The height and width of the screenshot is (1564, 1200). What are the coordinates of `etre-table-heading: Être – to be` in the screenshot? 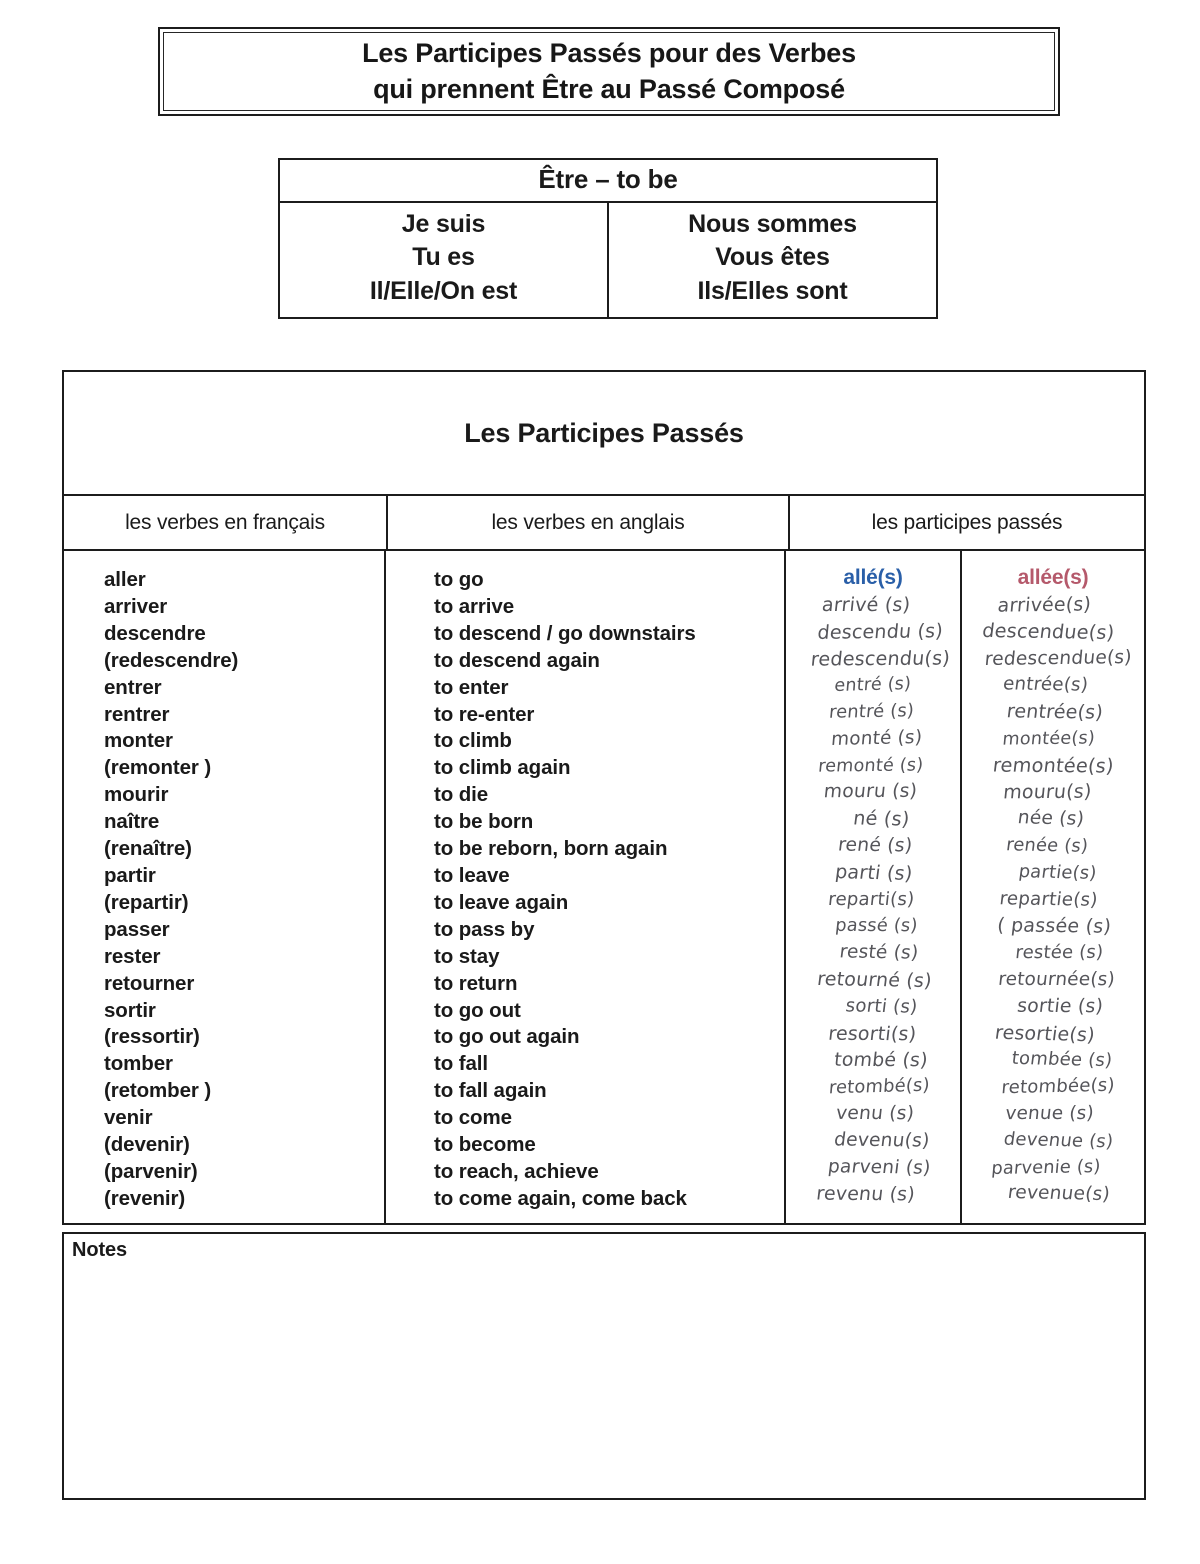 It's located at (608, 181).